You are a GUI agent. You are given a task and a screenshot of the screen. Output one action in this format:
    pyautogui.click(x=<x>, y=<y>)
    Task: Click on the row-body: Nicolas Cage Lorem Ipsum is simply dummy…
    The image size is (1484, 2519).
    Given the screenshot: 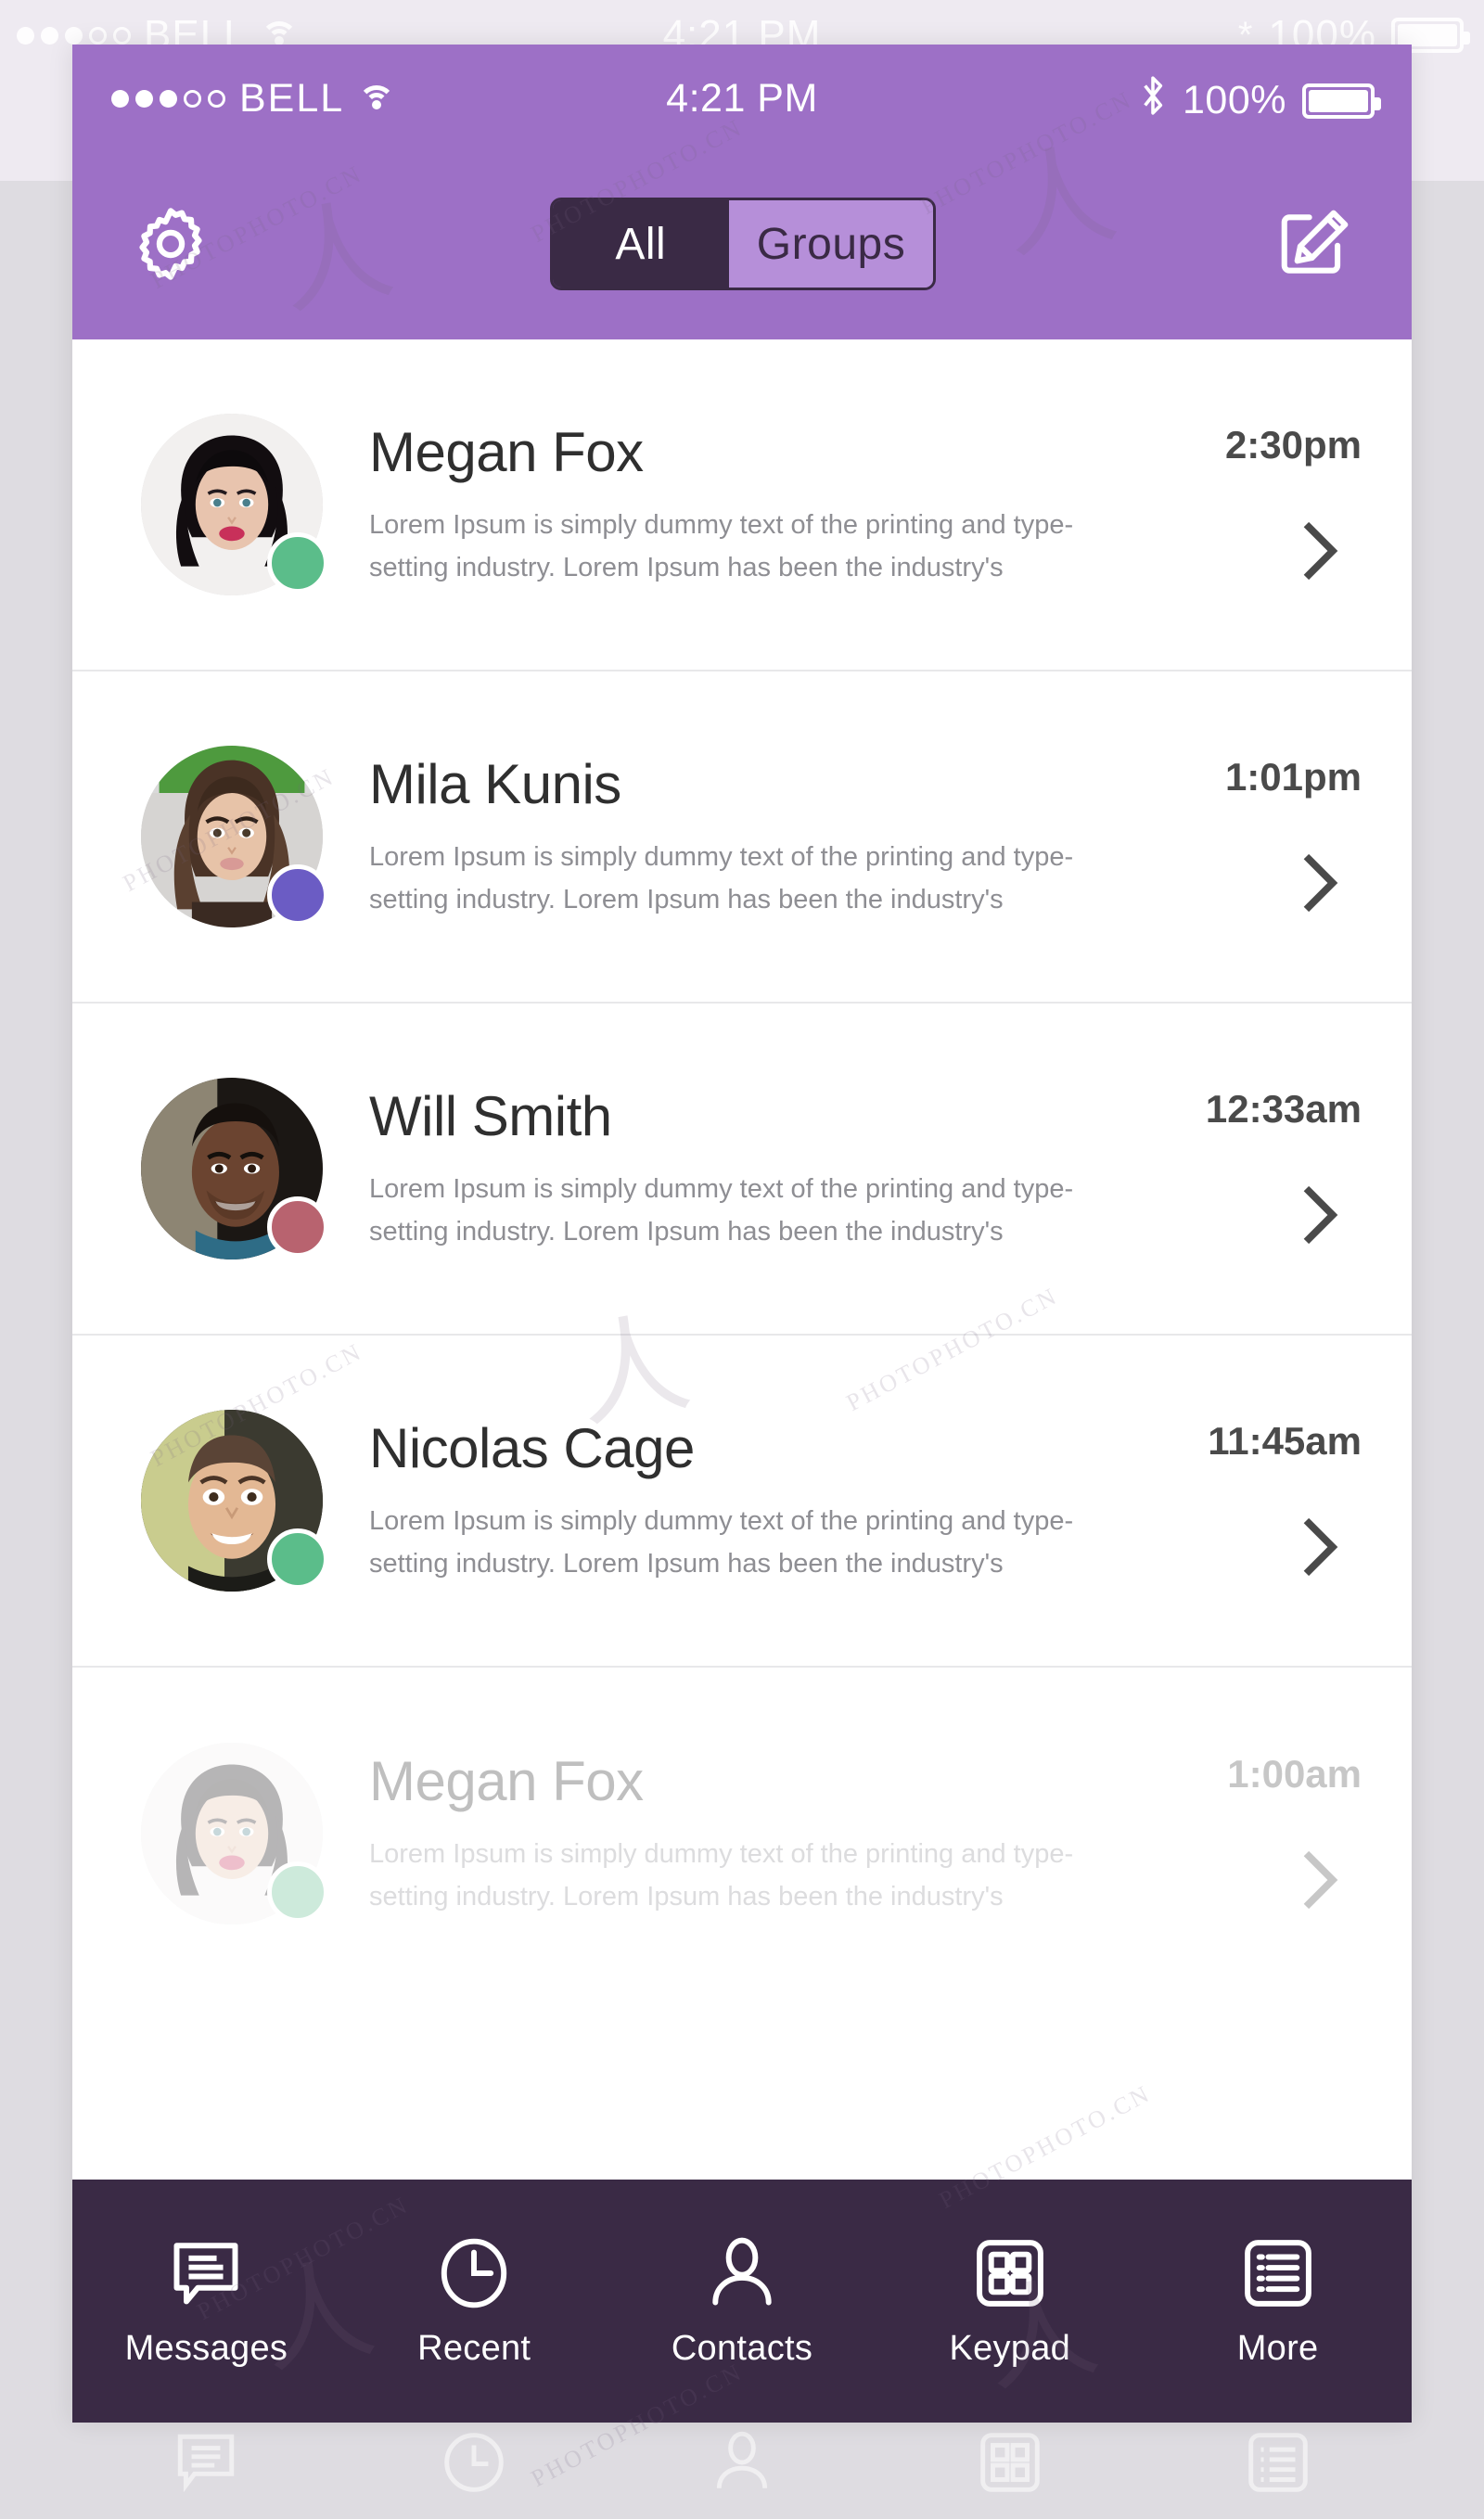 What is the action you would take?
    pyautogui.click(x=739, y=1500)
    